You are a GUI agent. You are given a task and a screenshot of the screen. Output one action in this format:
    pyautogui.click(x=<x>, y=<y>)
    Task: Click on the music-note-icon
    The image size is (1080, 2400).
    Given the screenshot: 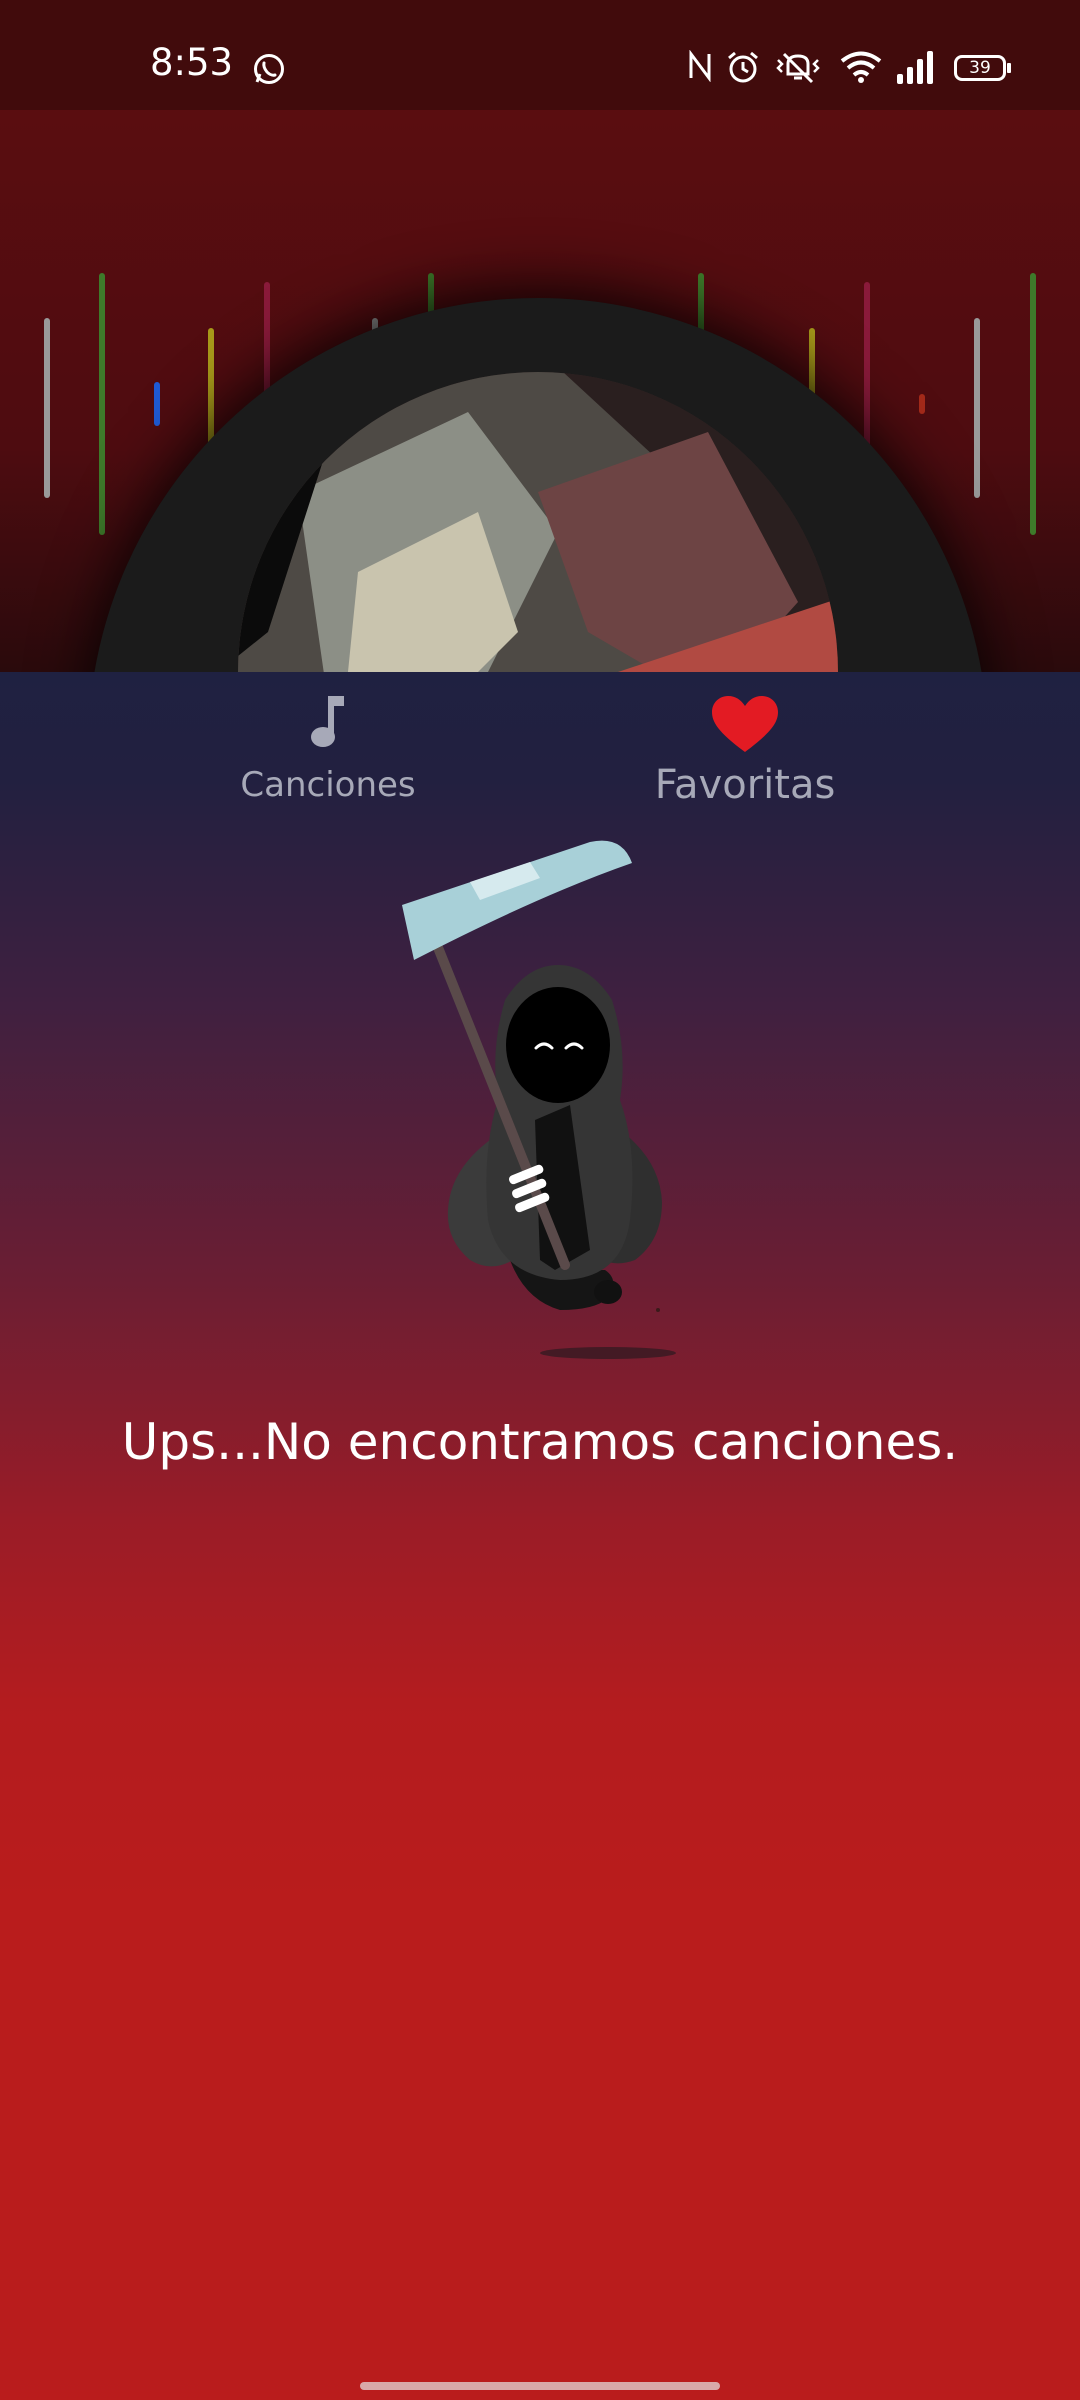 What is the action you would take?
    pyautogui.click(x=327, y=721)
    